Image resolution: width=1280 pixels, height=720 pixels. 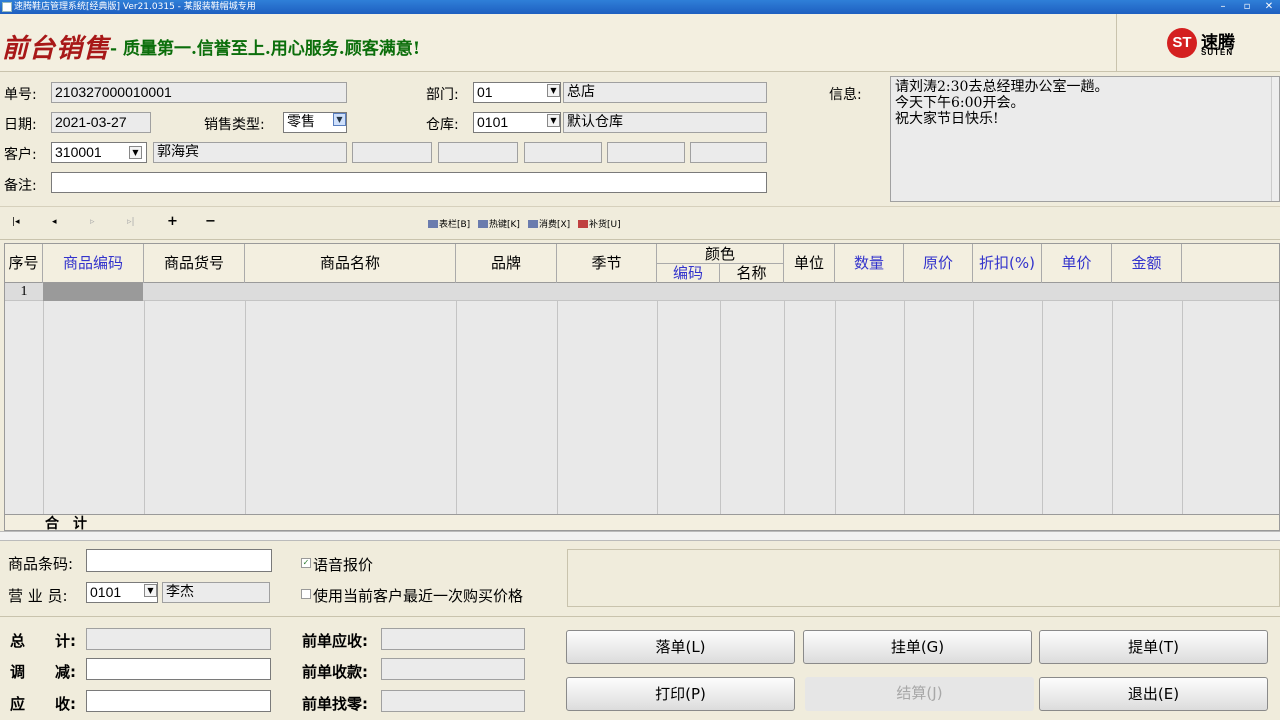 What do you see at coordinates (16, 222) in the screenshot?
I see `first-record-icon: |◂` at bounding box center [16, 222].